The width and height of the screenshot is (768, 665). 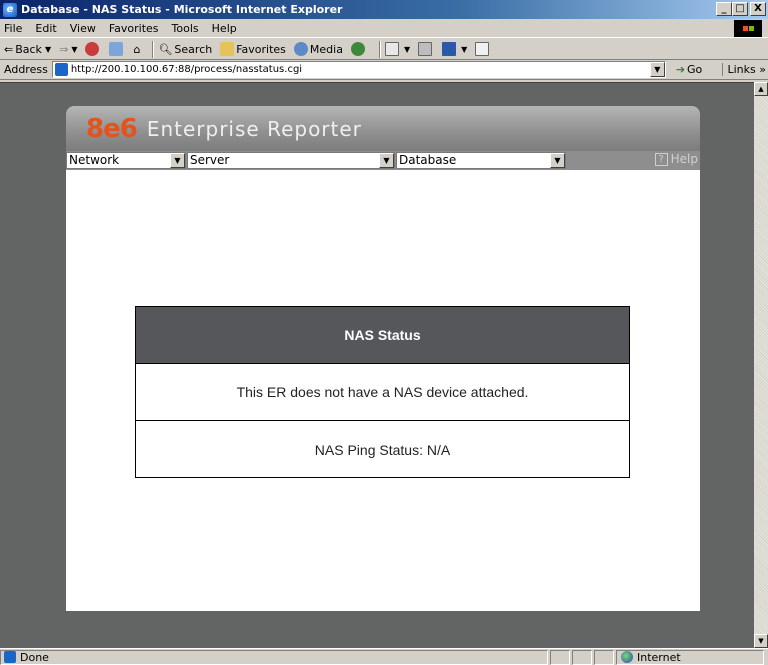 What do you see at coordinates (291, 160) in the screenshot?
I see `server-select: Server ▼` at bounding box center [291, 160].